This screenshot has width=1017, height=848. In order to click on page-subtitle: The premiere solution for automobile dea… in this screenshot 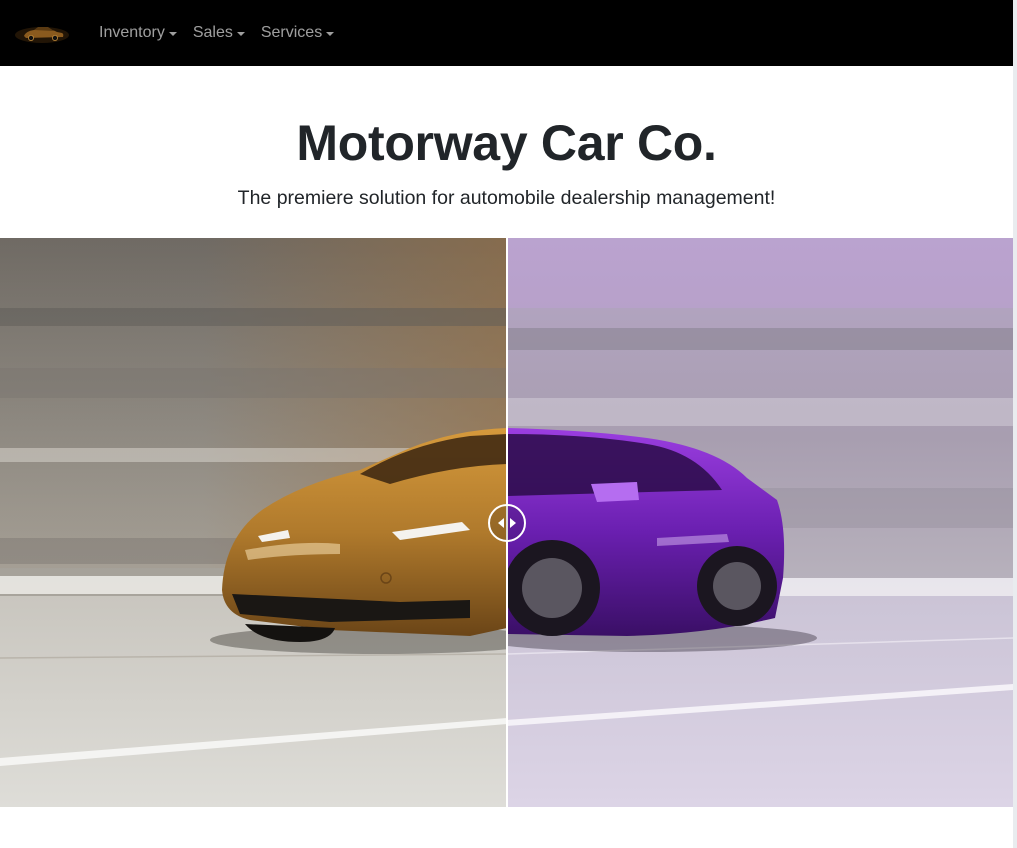, I will do `click(506, 198)`.